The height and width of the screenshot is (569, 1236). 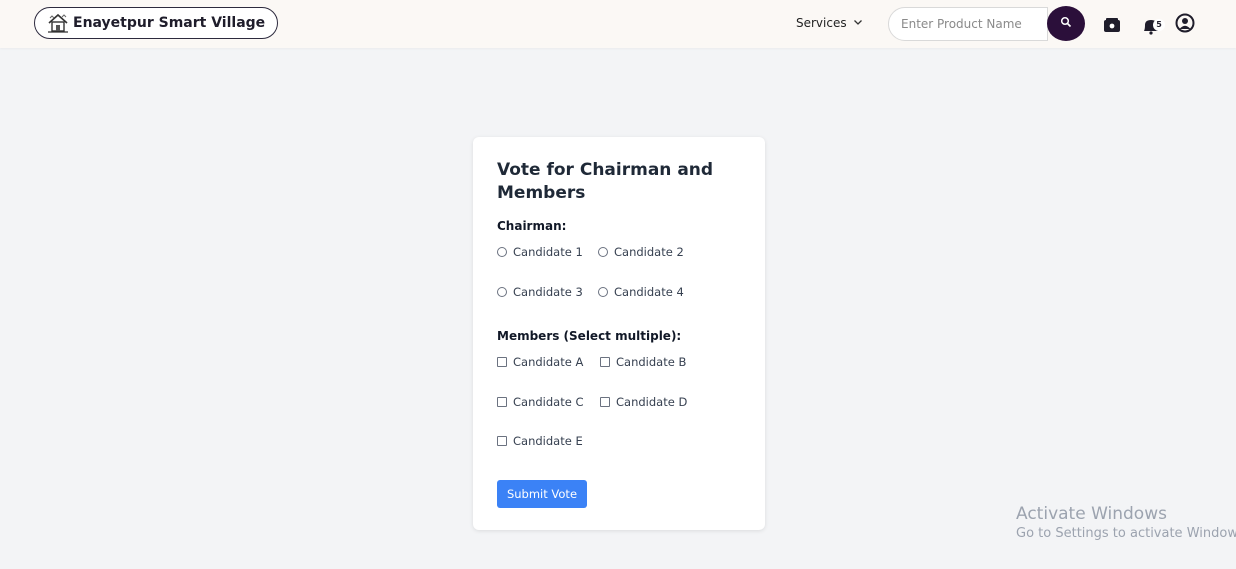 I want to click on chairman-option-3: Candidate 3, so click(x=540, y=292).